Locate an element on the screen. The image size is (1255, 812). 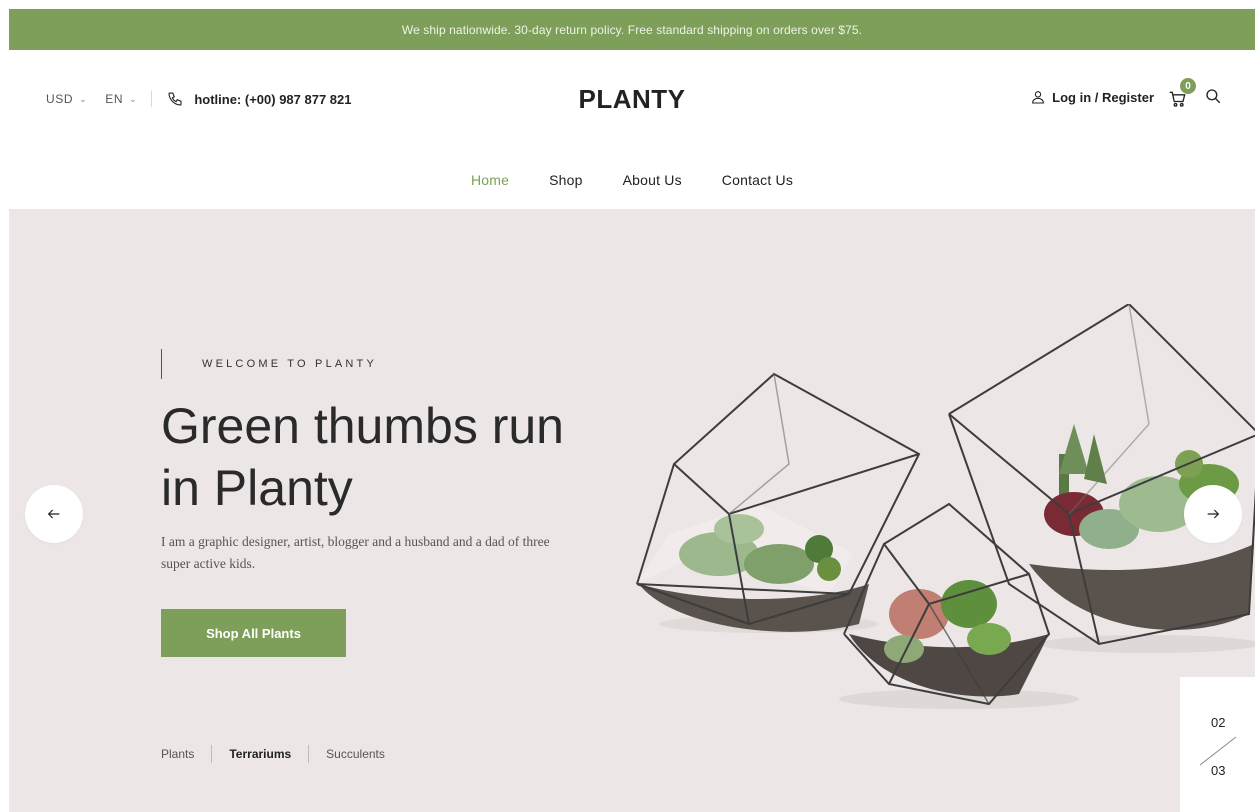
search-button is located at coordinates (1213, 97).